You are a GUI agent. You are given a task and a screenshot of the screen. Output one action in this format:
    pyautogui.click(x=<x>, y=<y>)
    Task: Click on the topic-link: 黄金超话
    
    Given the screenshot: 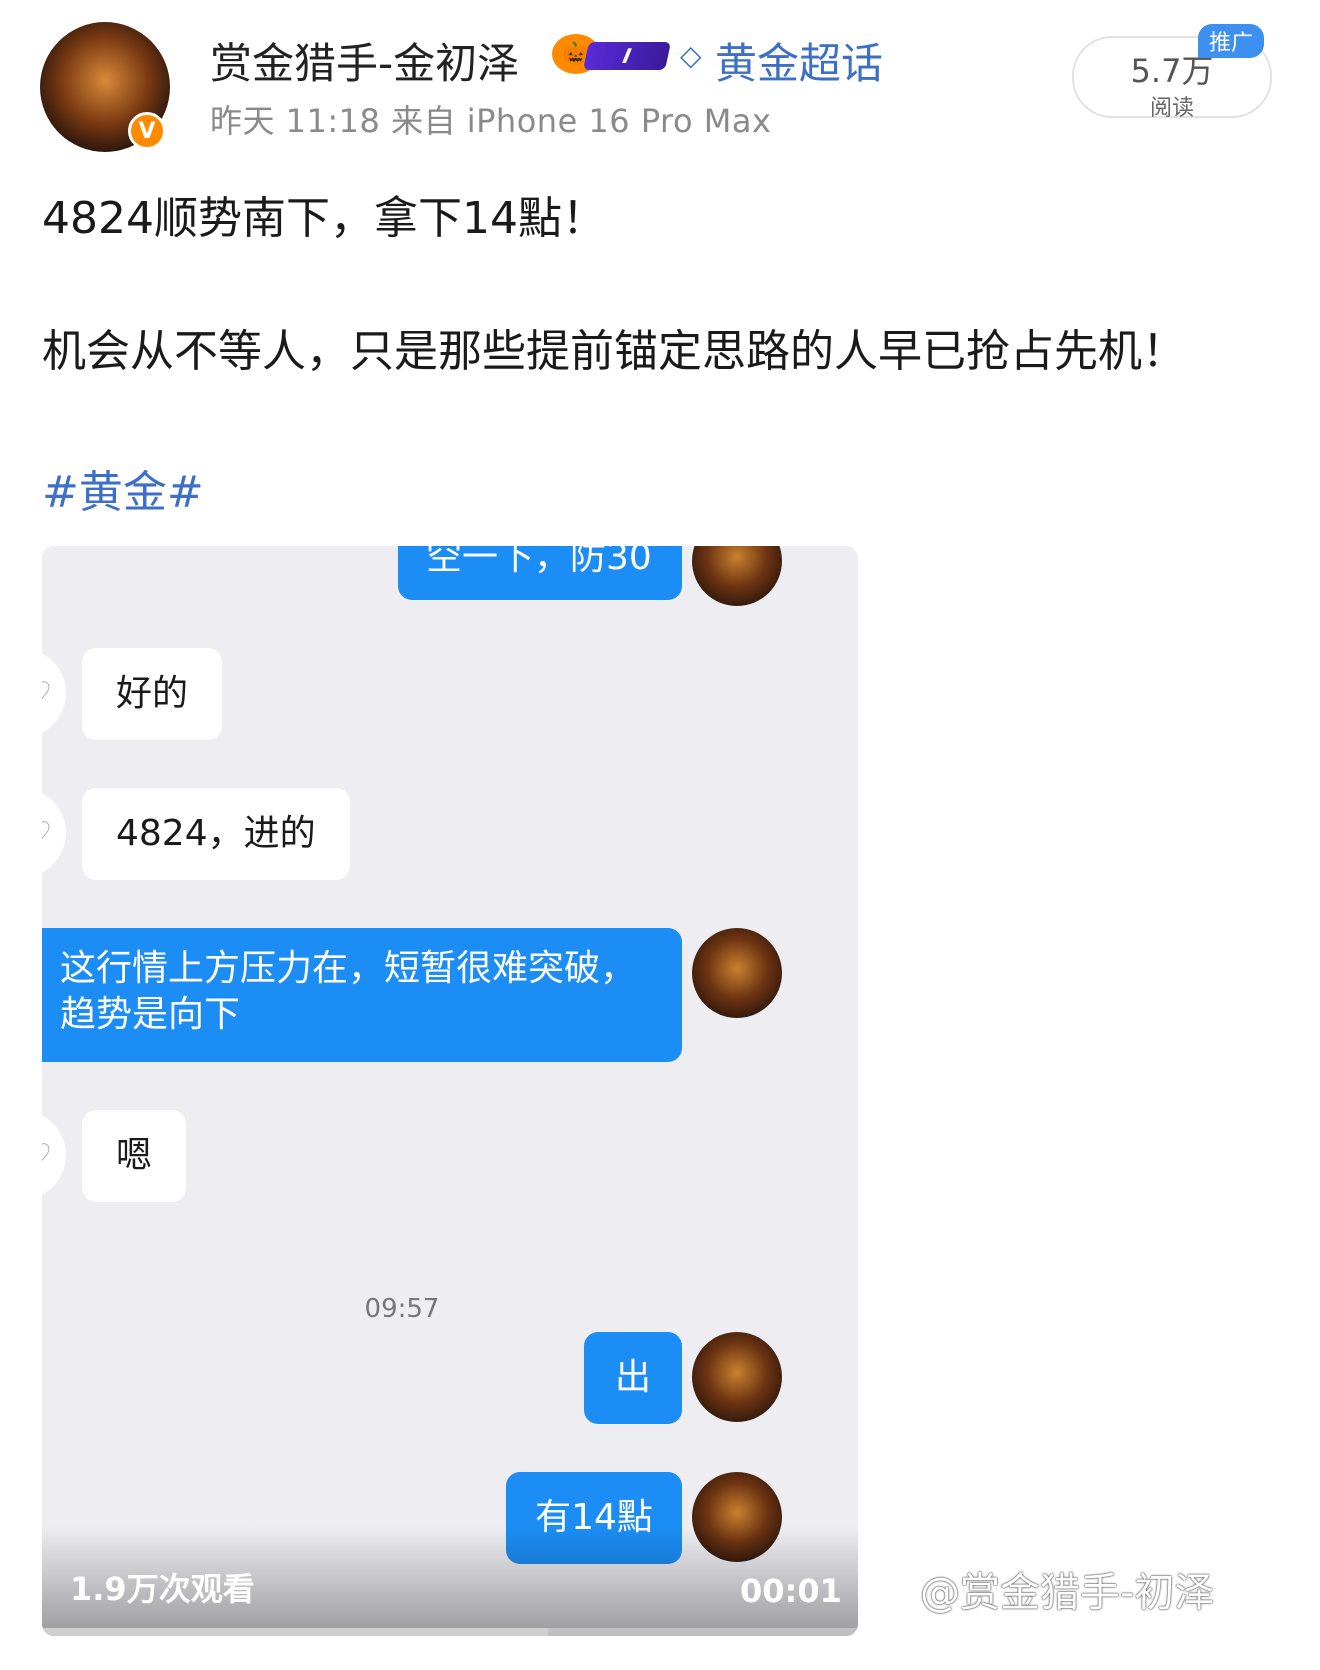 What is the action you would take?
    pyautogui.click(x=799, y=60)
    